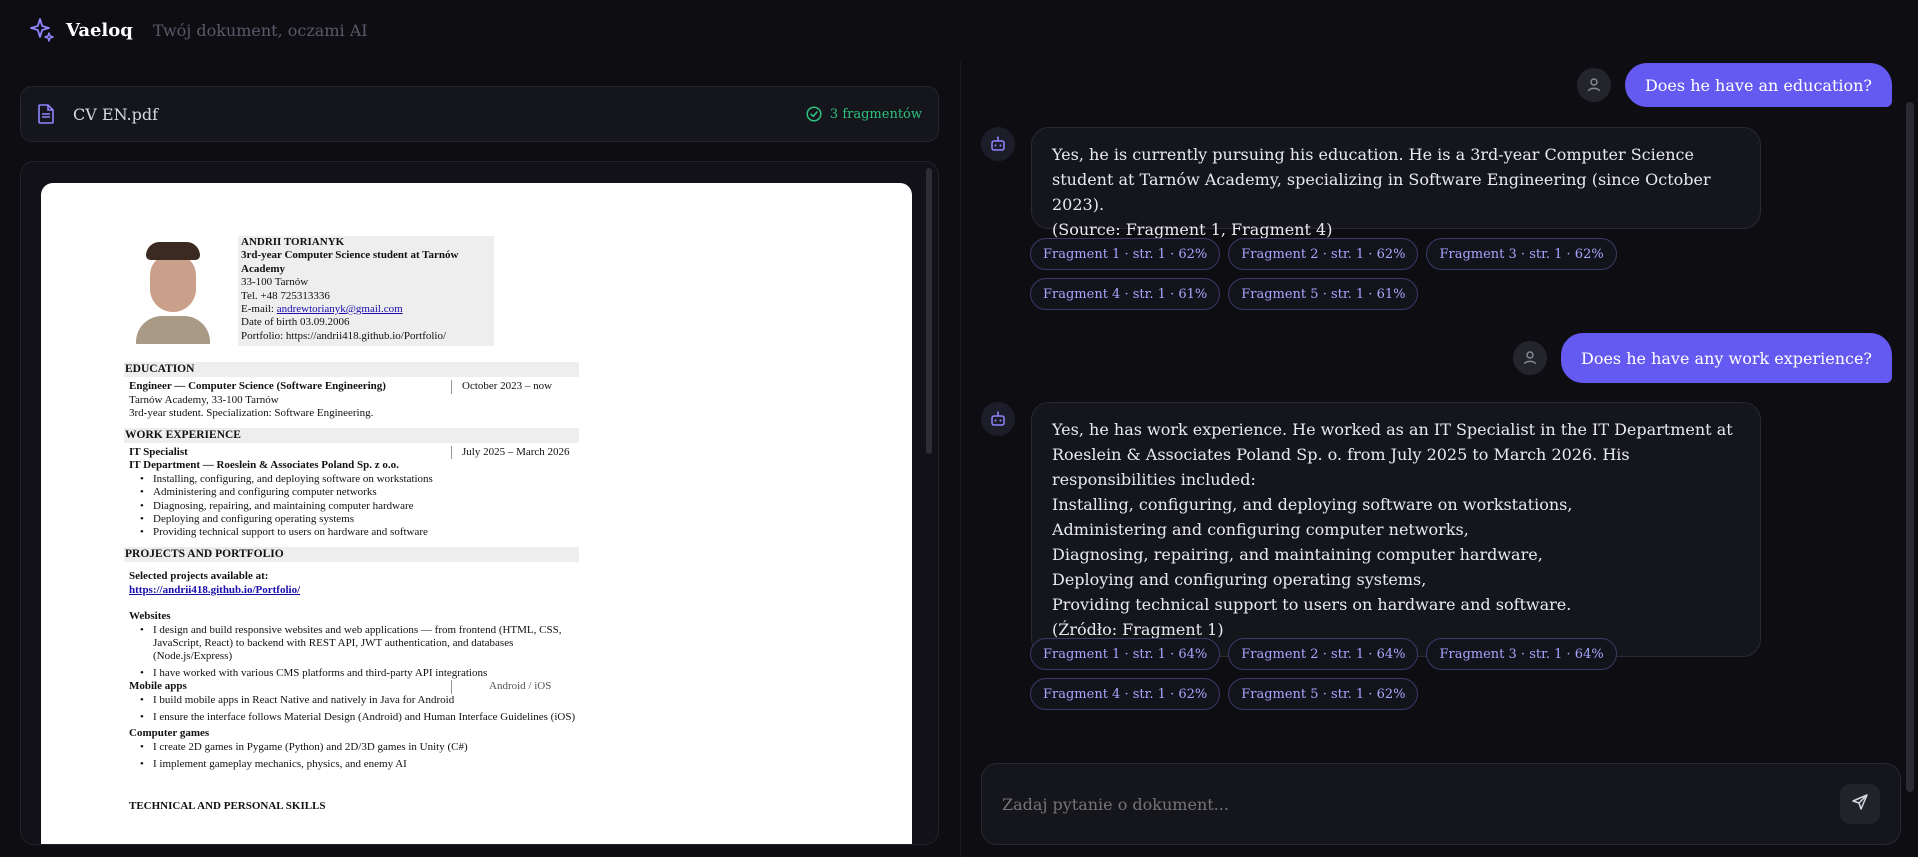  What do you see at coordinates (351, 453) in the screenshot?
I see `job-row: IT Specialist July 2025 – March 2026` at bounding box center [351, 453].